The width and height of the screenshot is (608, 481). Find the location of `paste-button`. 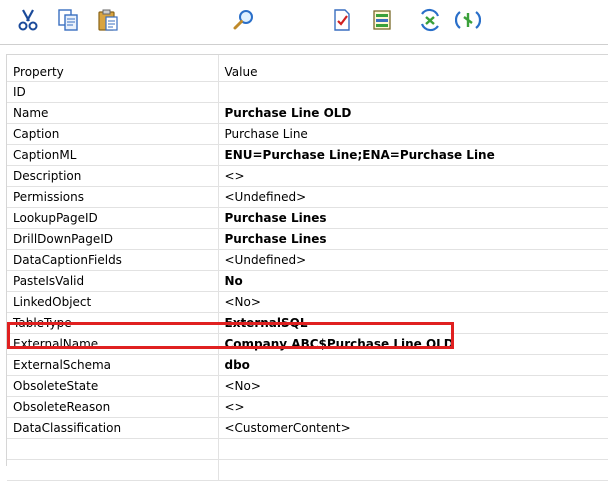

paste-button is located at coordinates (108, 20).